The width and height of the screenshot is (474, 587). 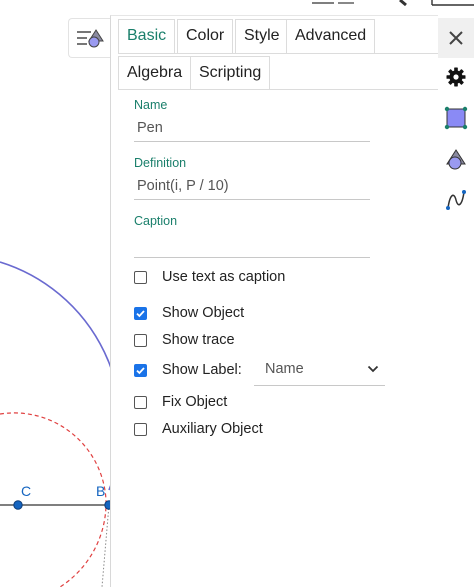 What do you see at coordinates (160, 163) in the screenshot?
I see `definition-label: Definition` at bounding box center [160, 163].